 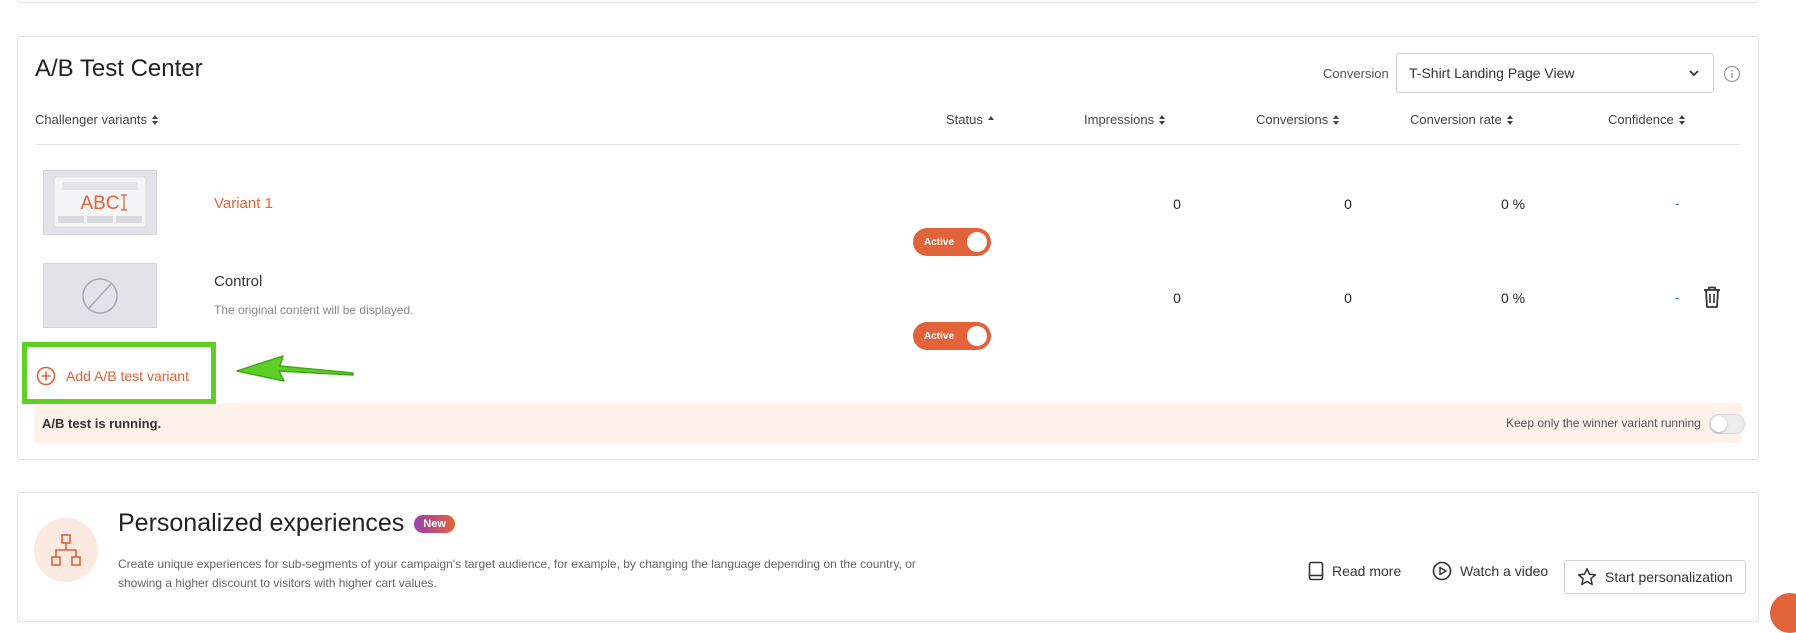 I want to click on column-impressions-label: Impressions, so click(x=1119, y=119).